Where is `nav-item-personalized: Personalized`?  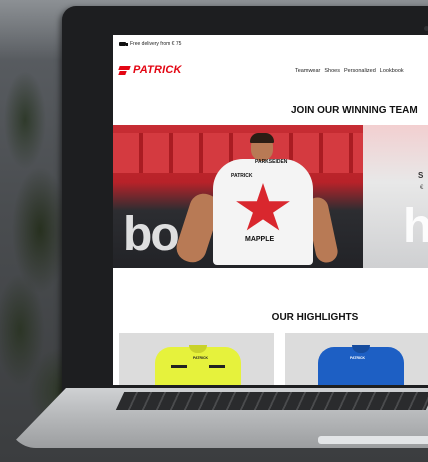 nav-item-personalized: Personalized is located at coordinates (360, 71).